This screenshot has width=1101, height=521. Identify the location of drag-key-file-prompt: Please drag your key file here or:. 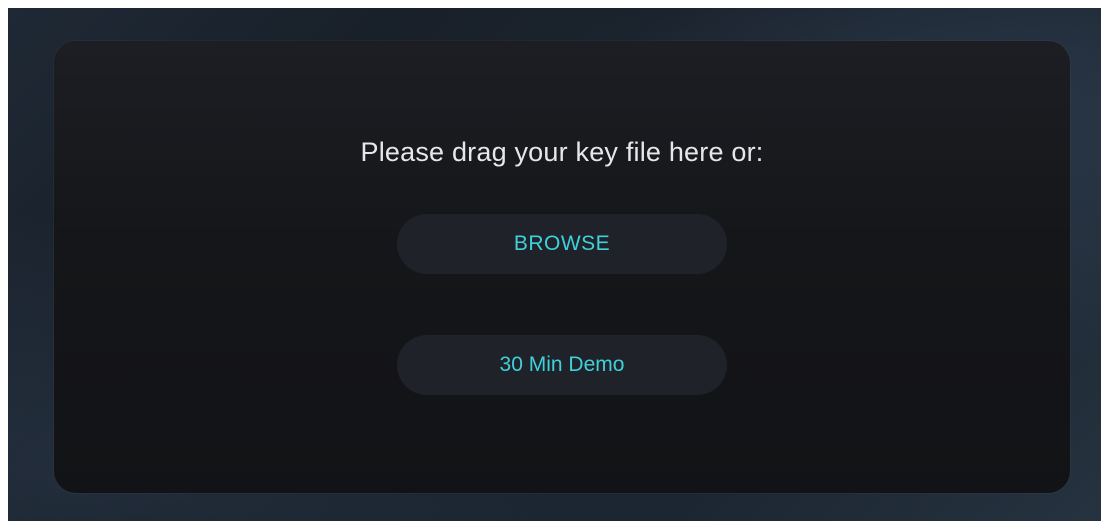
(562, 152).